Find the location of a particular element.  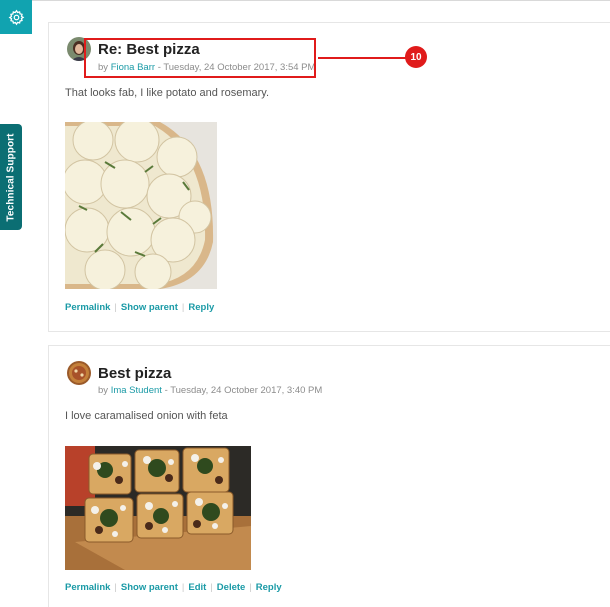

technical-support-label: Technical Support is located at coordinates (11, 177).